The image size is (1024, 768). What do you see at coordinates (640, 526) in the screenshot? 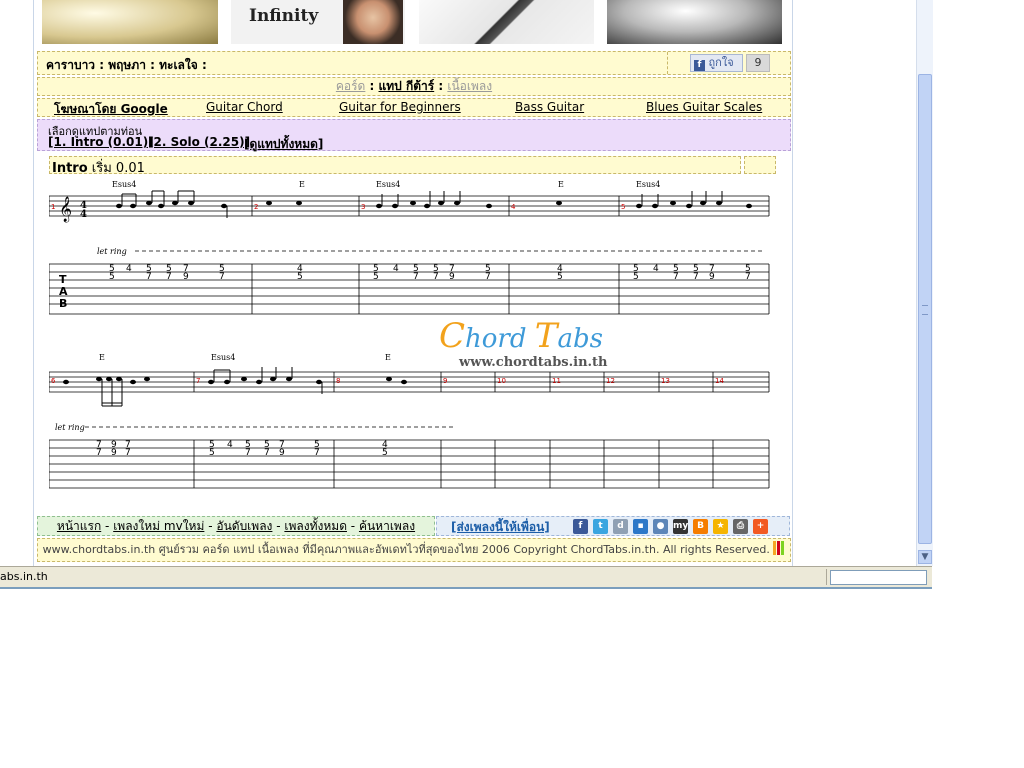
I see `delicious-icon: ▪` at bounding box center [640, 526].